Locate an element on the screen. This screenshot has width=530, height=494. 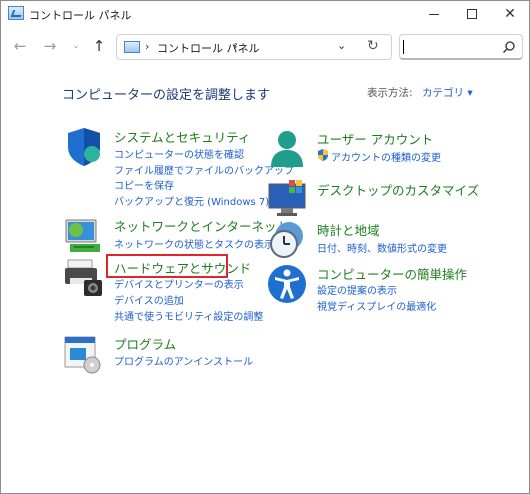
link-add-device: デバイスの追加 is located at coordinates (149, 299).